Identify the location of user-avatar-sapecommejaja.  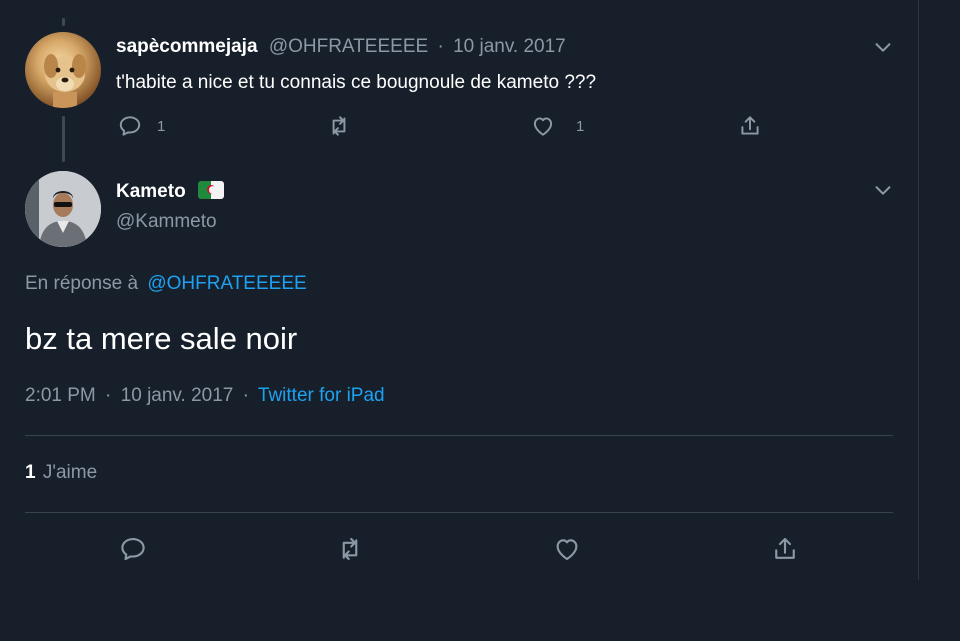
(63, 70).